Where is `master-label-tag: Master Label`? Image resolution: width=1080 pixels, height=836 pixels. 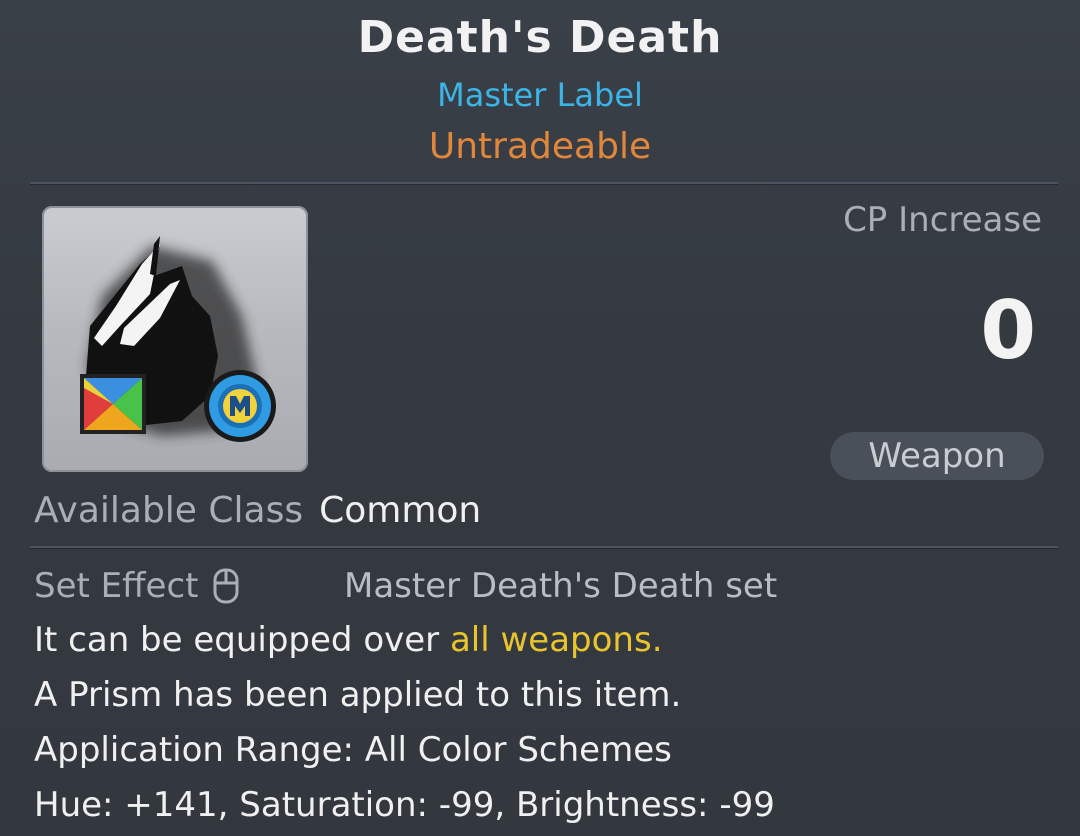
master-label-tag: Master Label is located at coordinates (540, 95).